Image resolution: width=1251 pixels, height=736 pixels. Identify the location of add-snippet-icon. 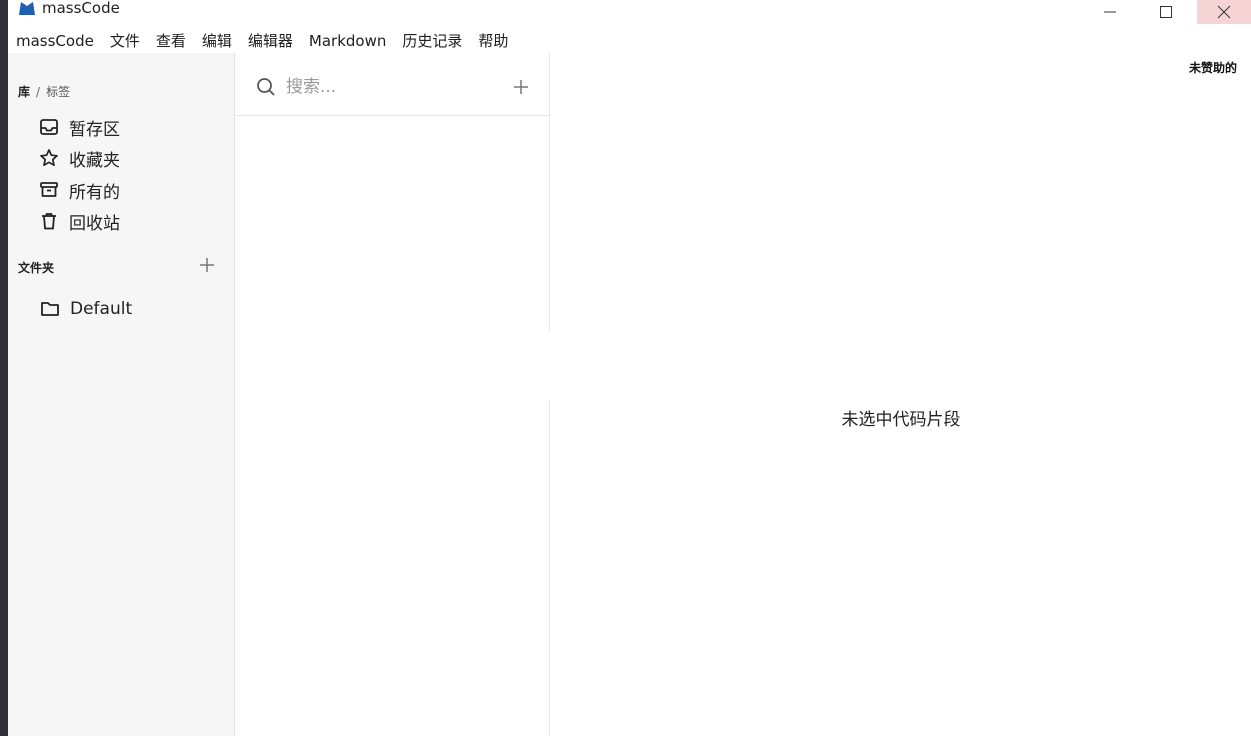
(521, 87).